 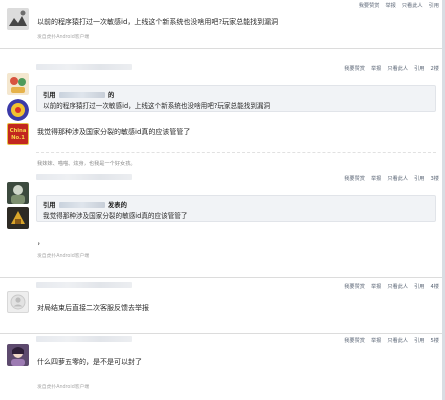 I want to click on post-content: ，, so click(x=40, y=242).